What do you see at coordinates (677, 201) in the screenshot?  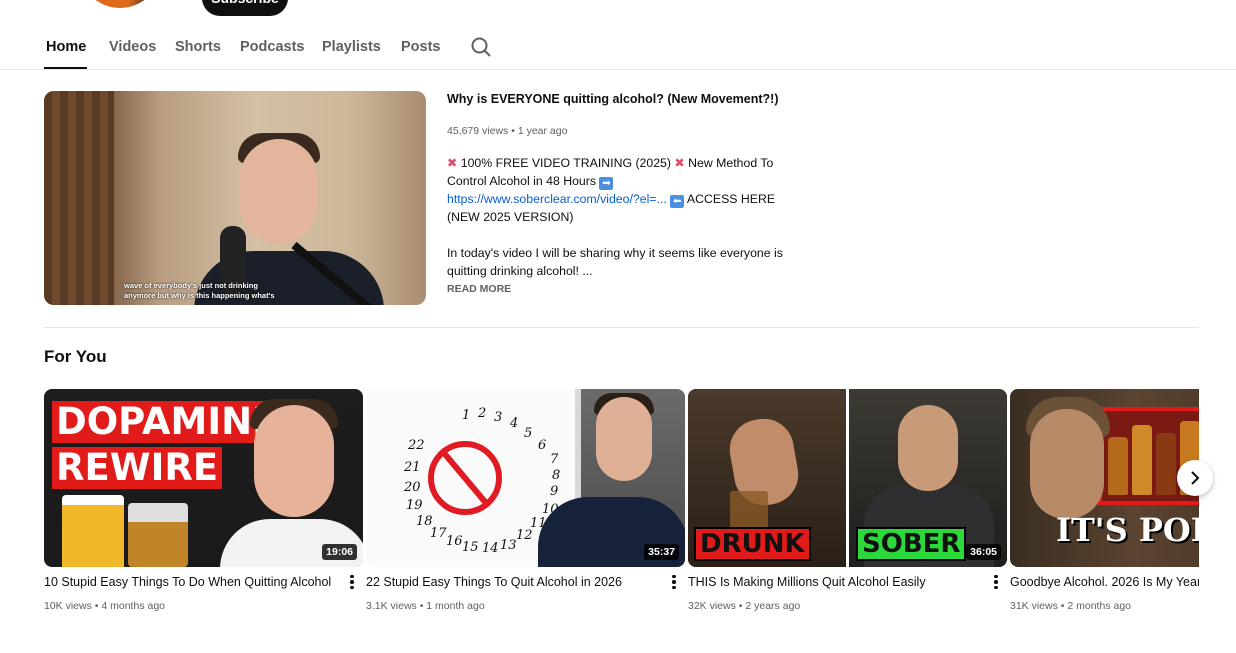 I see `arrow-left-icon: ⬅` at bounding box center [677, 201].